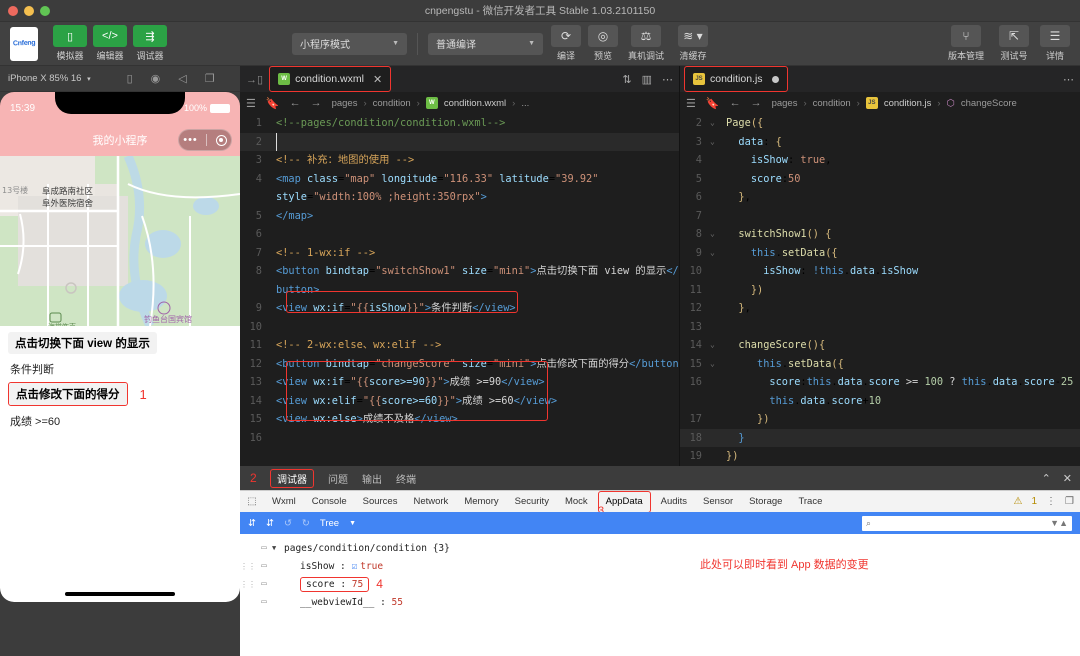 Image resolution: width=1080 pixels, height=656 pixels. Describe the element at coordinates (205, 140) in the screenshot. I see `capsule-buttons: •••` at that location.